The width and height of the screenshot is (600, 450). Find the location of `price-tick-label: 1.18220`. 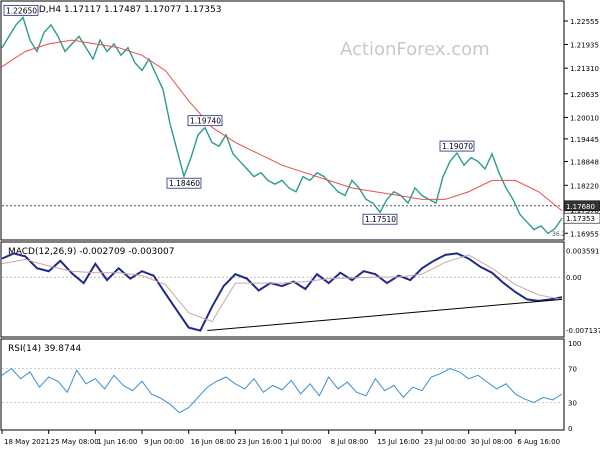

price-tick-label: 1.18220 is located at coordinates (584, 186).